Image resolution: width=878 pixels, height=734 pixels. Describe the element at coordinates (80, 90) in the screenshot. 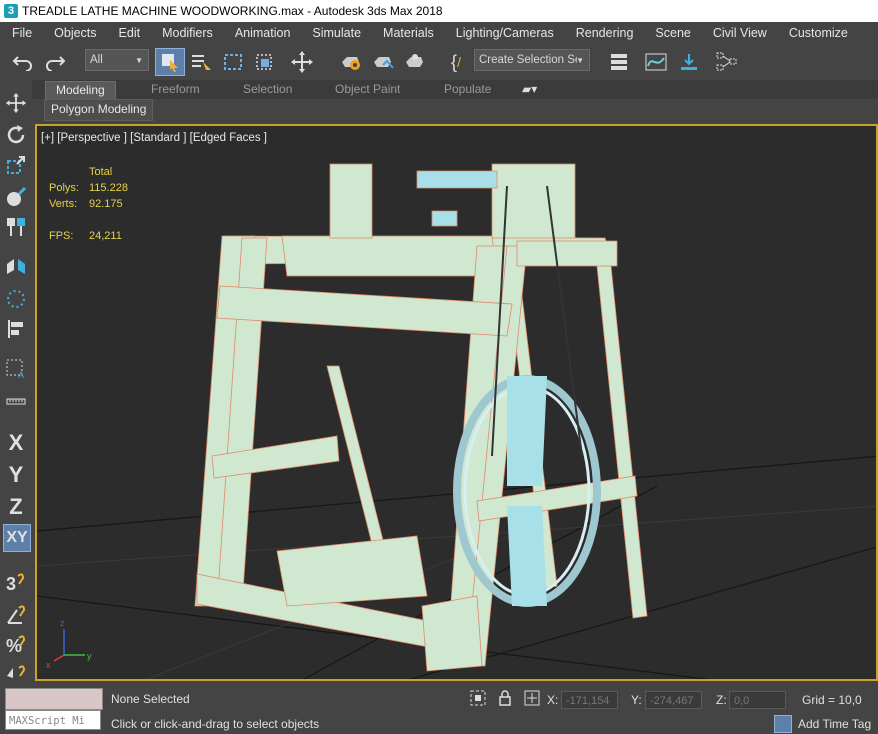

I see `tab-modeling: Modeling` at that location.